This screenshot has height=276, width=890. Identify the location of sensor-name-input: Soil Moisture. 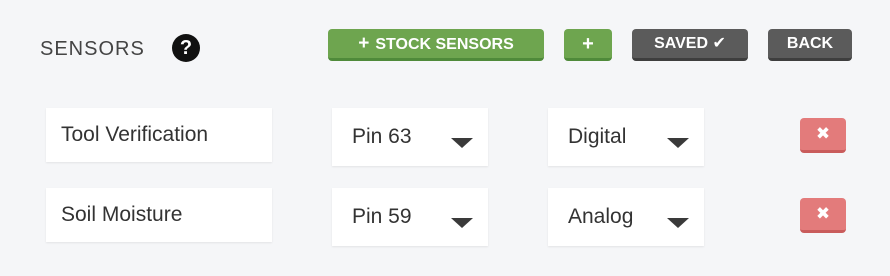
(159, 215).